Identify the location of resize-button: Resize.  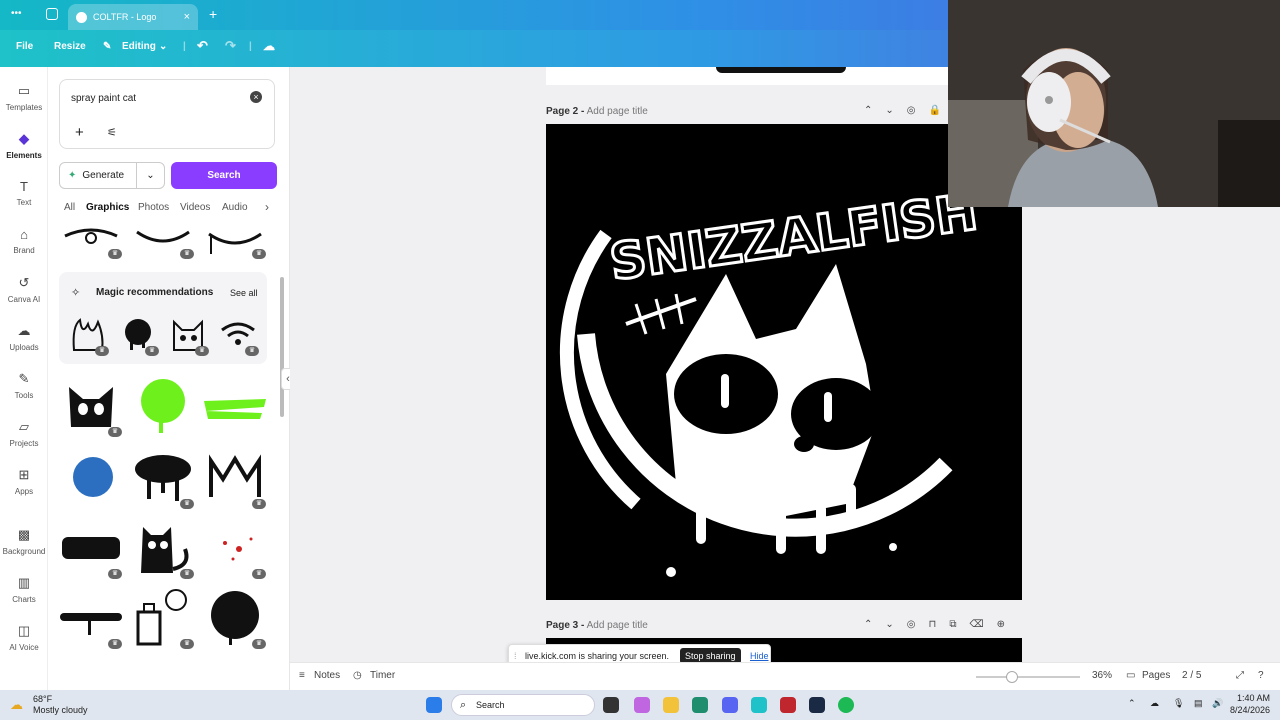
(70, 46).